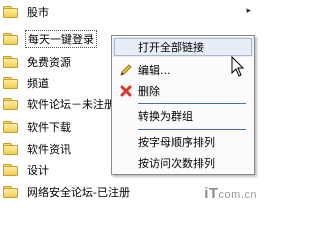  Describe the element at coordinates (237, 195) in the screenshot. I see `watermark-domain: com.cn` at that location.